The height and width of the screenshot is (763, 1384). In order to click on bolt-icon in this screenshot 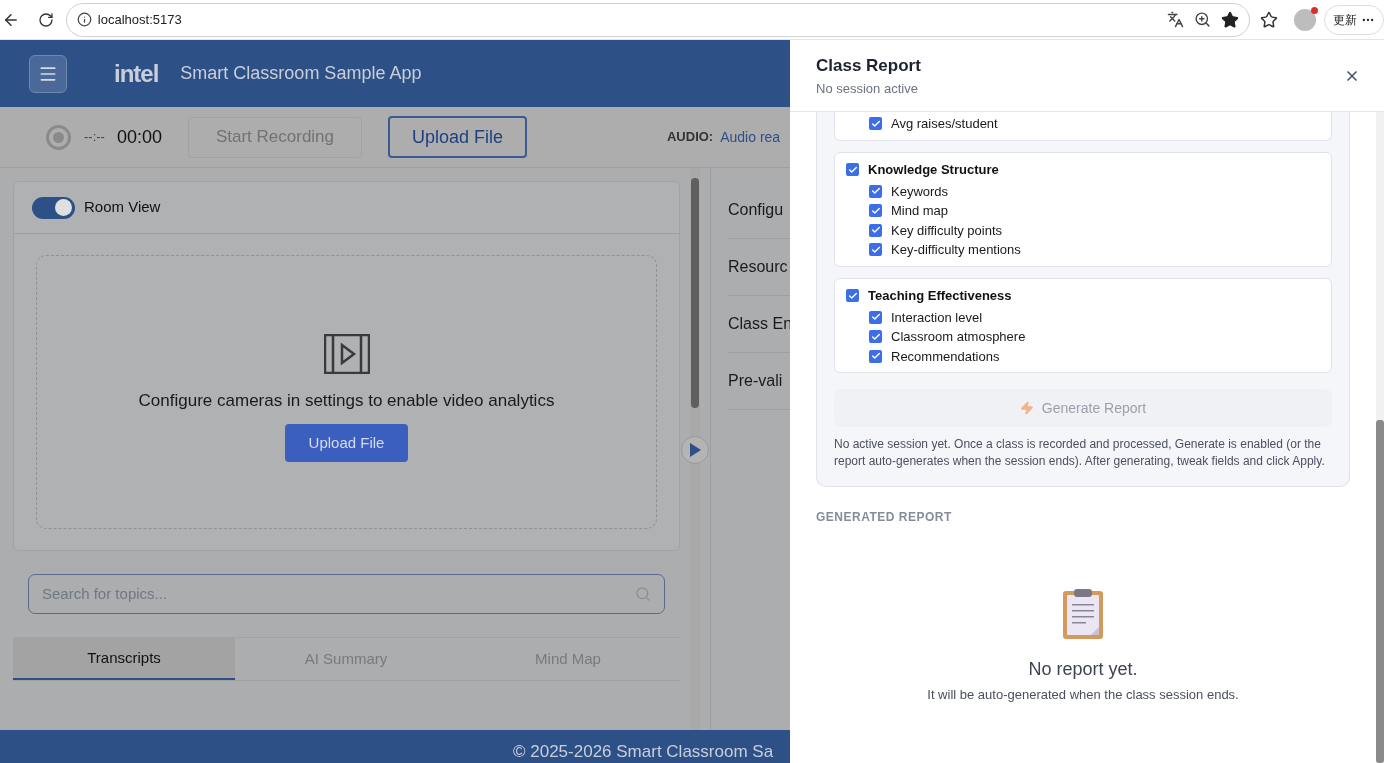, I will do `click(1026, 408)`.